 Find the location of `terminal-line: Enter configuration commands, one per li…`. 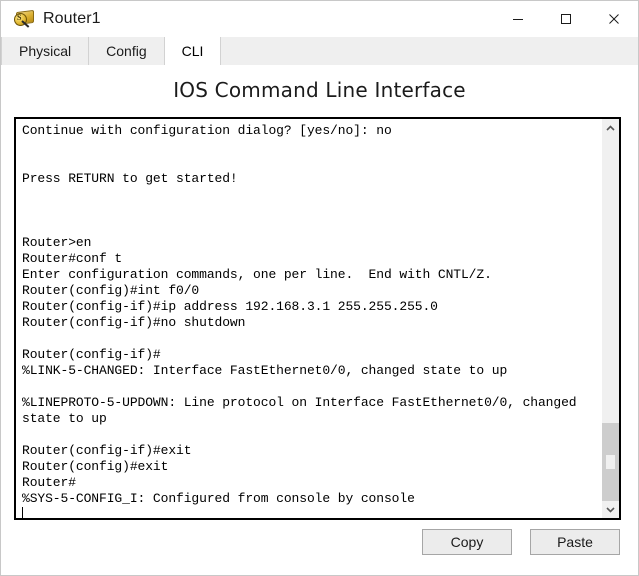

terminal-line: Enter configuration commands, one per li… is located at coordinates (257, 274).